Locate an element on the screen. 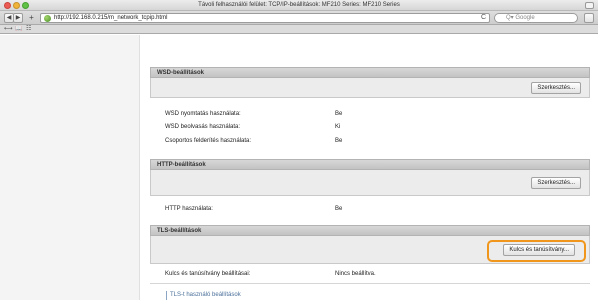 Image resolution: width=598 pixels, height=300 pixels. tls-section-title: TLS-beállítások is located at coordinates (179, 231).